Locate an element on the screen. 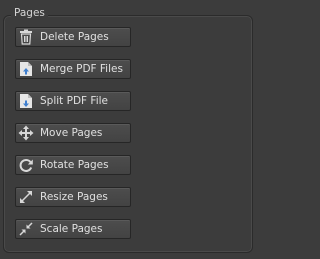 This screenshot has width=320, height=259. scale-pages-label: Scale Pages is located at coordinates (71, 229).